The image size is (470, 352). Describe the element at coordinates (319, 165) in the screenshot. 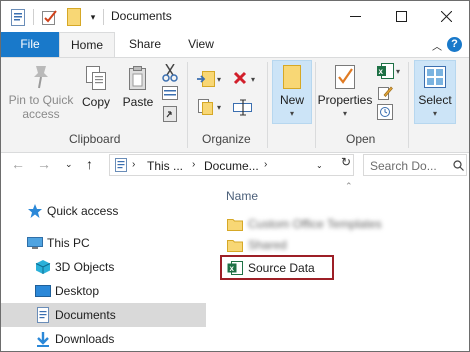

I see `address-dropdown-icon: ⌄` at that location.